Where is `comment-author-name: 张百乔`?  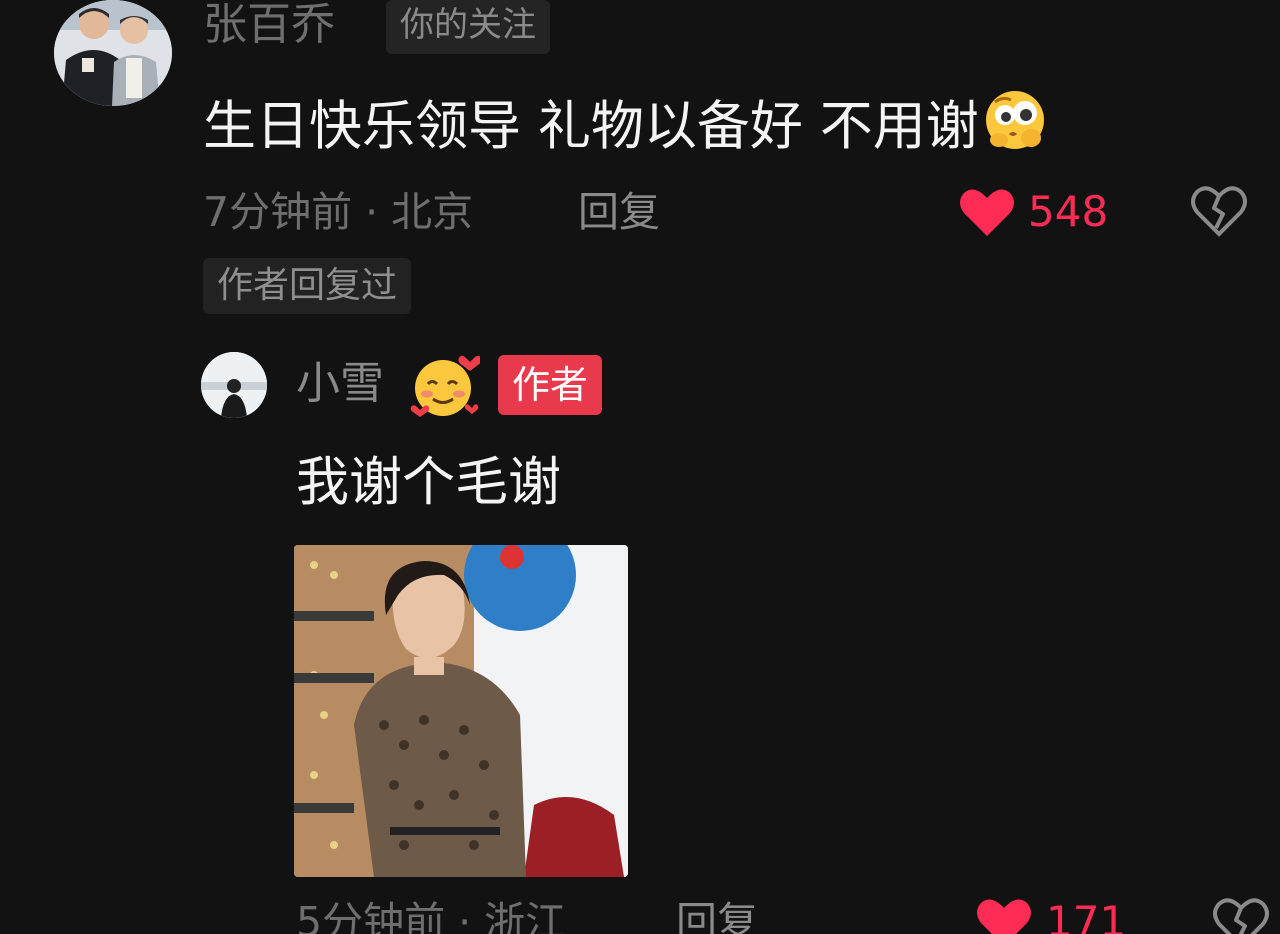 comment-author-name: 张百乔 is located at coordinates (269, 25).